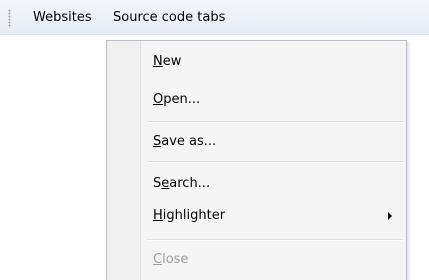 The height and width of the screenshot is (280, 429). What do you see at coordinates (9, 18) in the screenshot?
I see `toolbar-grip-icon` at bounding box center [9, 18].